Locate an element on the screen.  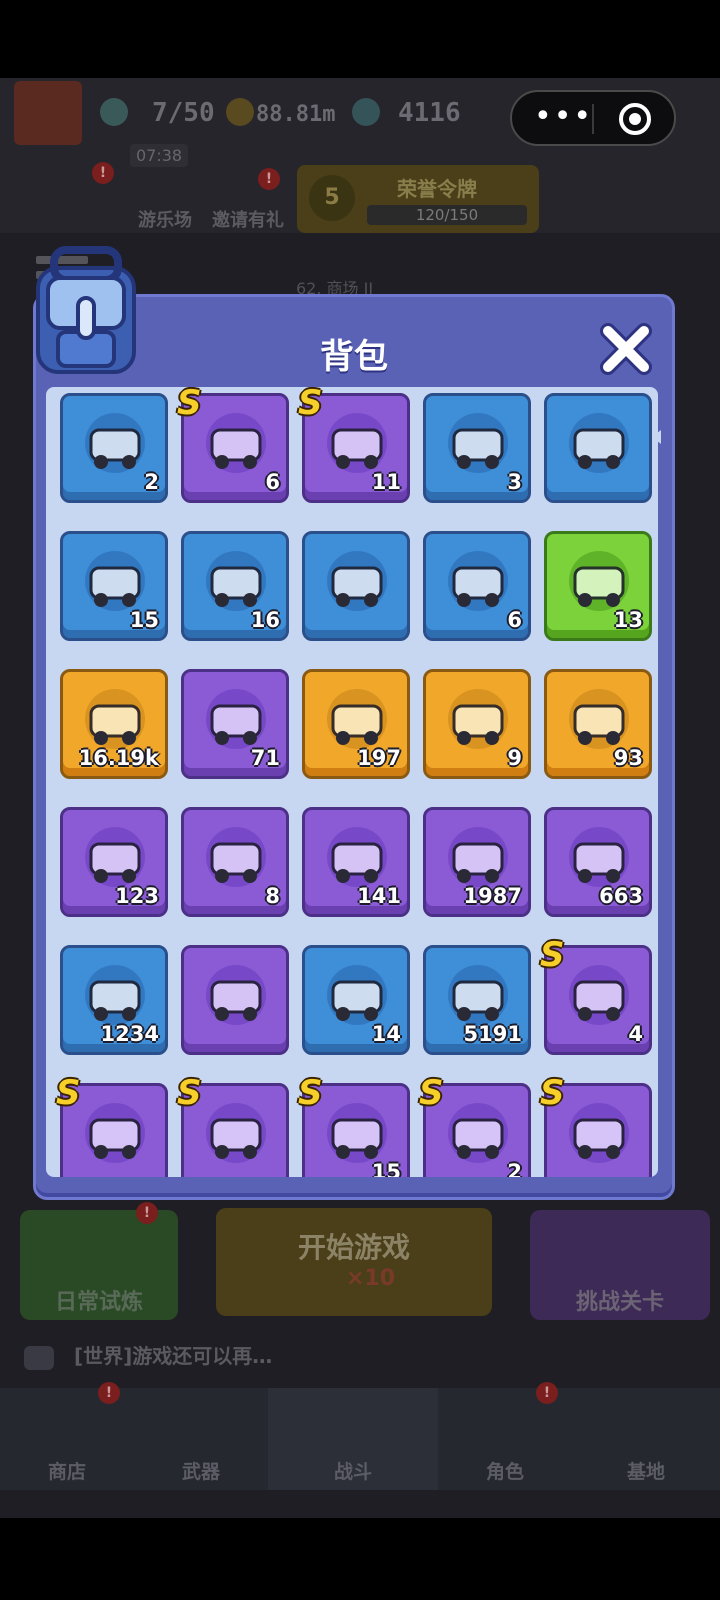
green-ticket-icon is located at coordinates (236, 719).